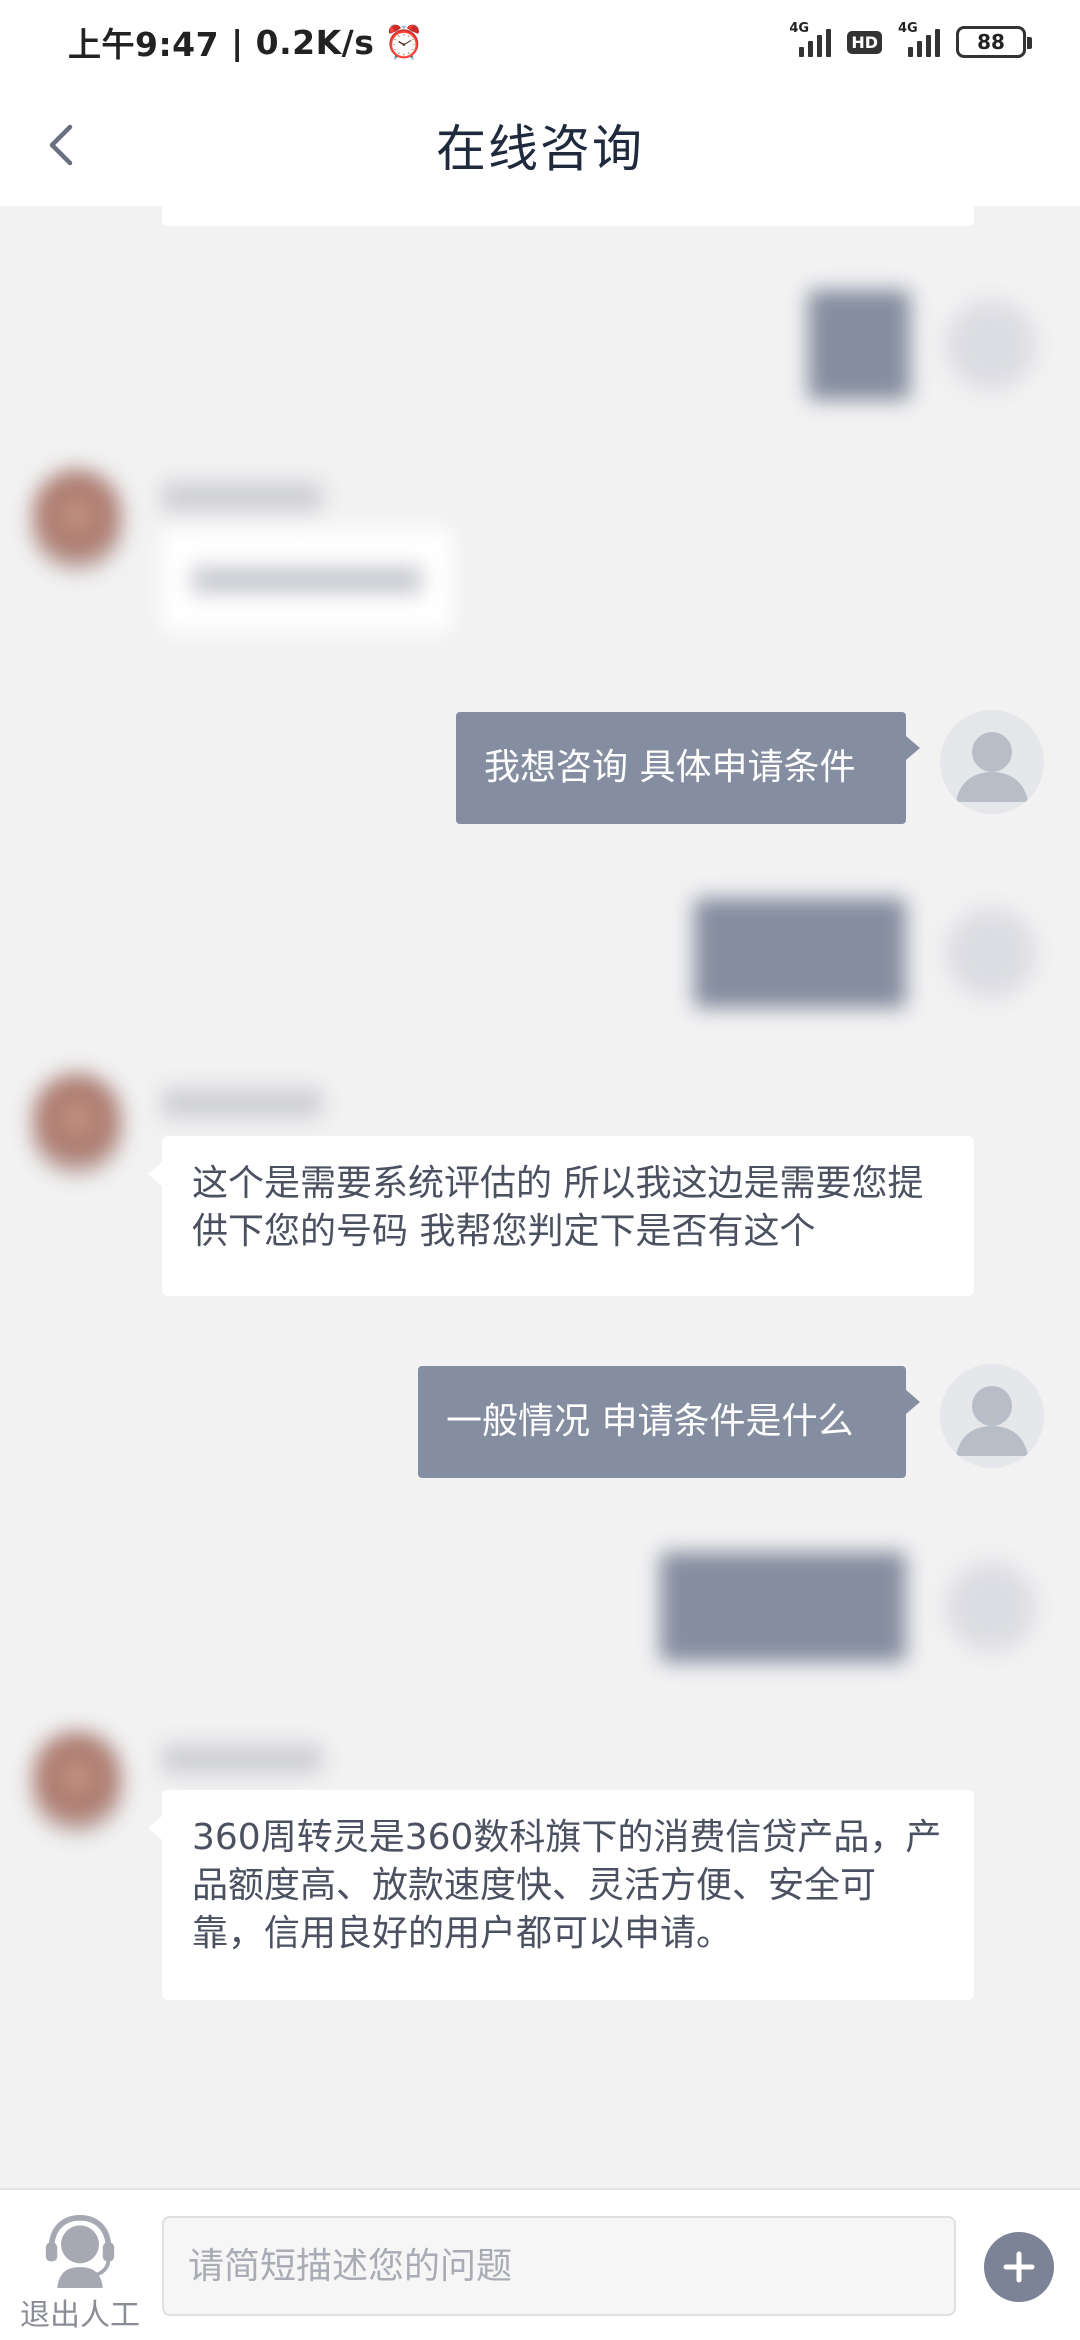 Image resolution: width=1080 pixels, height=2340 pixels. What do you see at coordinates (670, 767) in the screenshot?
I see `message-text: 我想咨询 具体申请条件` at bounding box center [670, 767].